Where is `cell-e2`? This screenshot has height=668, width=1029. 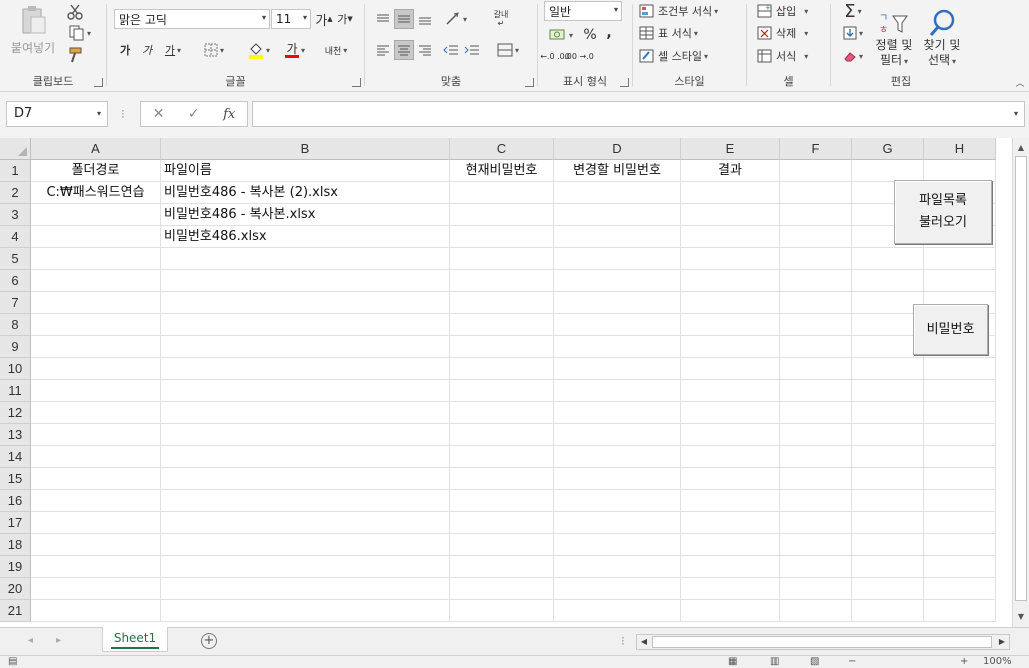 cell-e2 is located at coordinates (730, 193).